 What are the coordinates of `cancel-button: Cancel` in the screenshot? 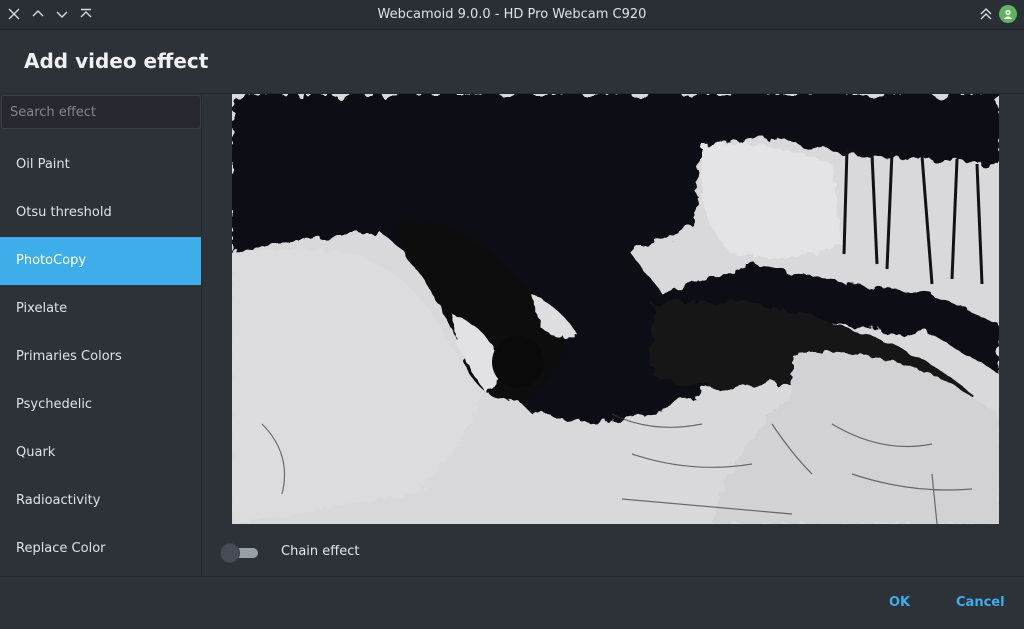 It's located at (980, 602).